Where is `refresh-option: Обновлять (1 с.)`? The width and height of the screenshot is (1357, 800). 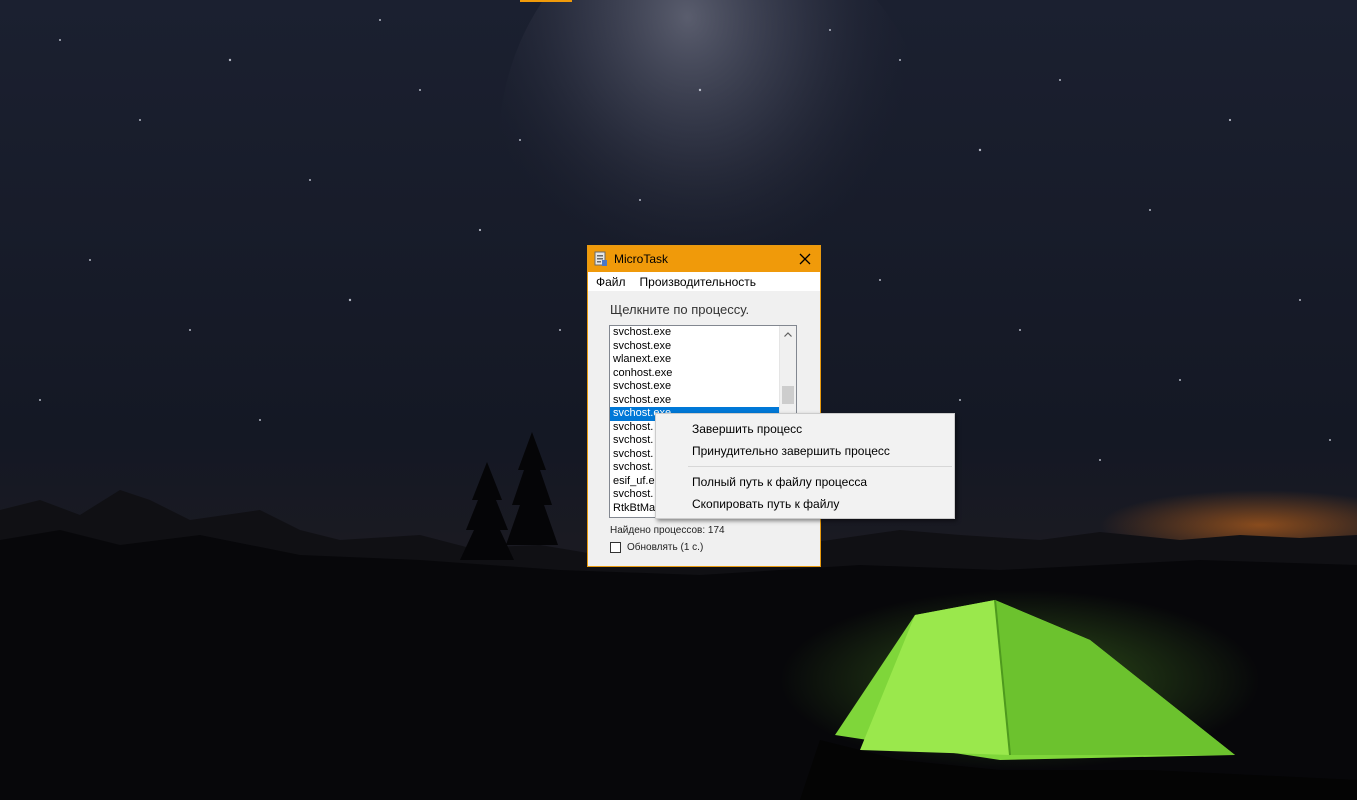 refresh-option: Обновлять (1 с.) is located at coordinates (656, 547).